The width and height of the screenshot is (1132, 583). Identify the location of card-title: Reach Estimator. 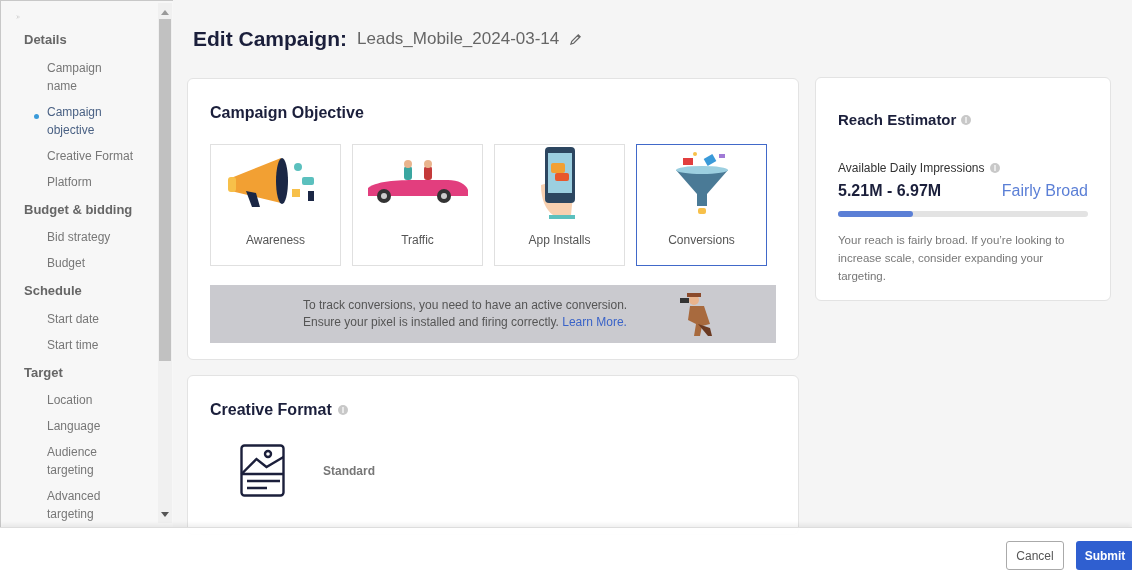
(897, 120).